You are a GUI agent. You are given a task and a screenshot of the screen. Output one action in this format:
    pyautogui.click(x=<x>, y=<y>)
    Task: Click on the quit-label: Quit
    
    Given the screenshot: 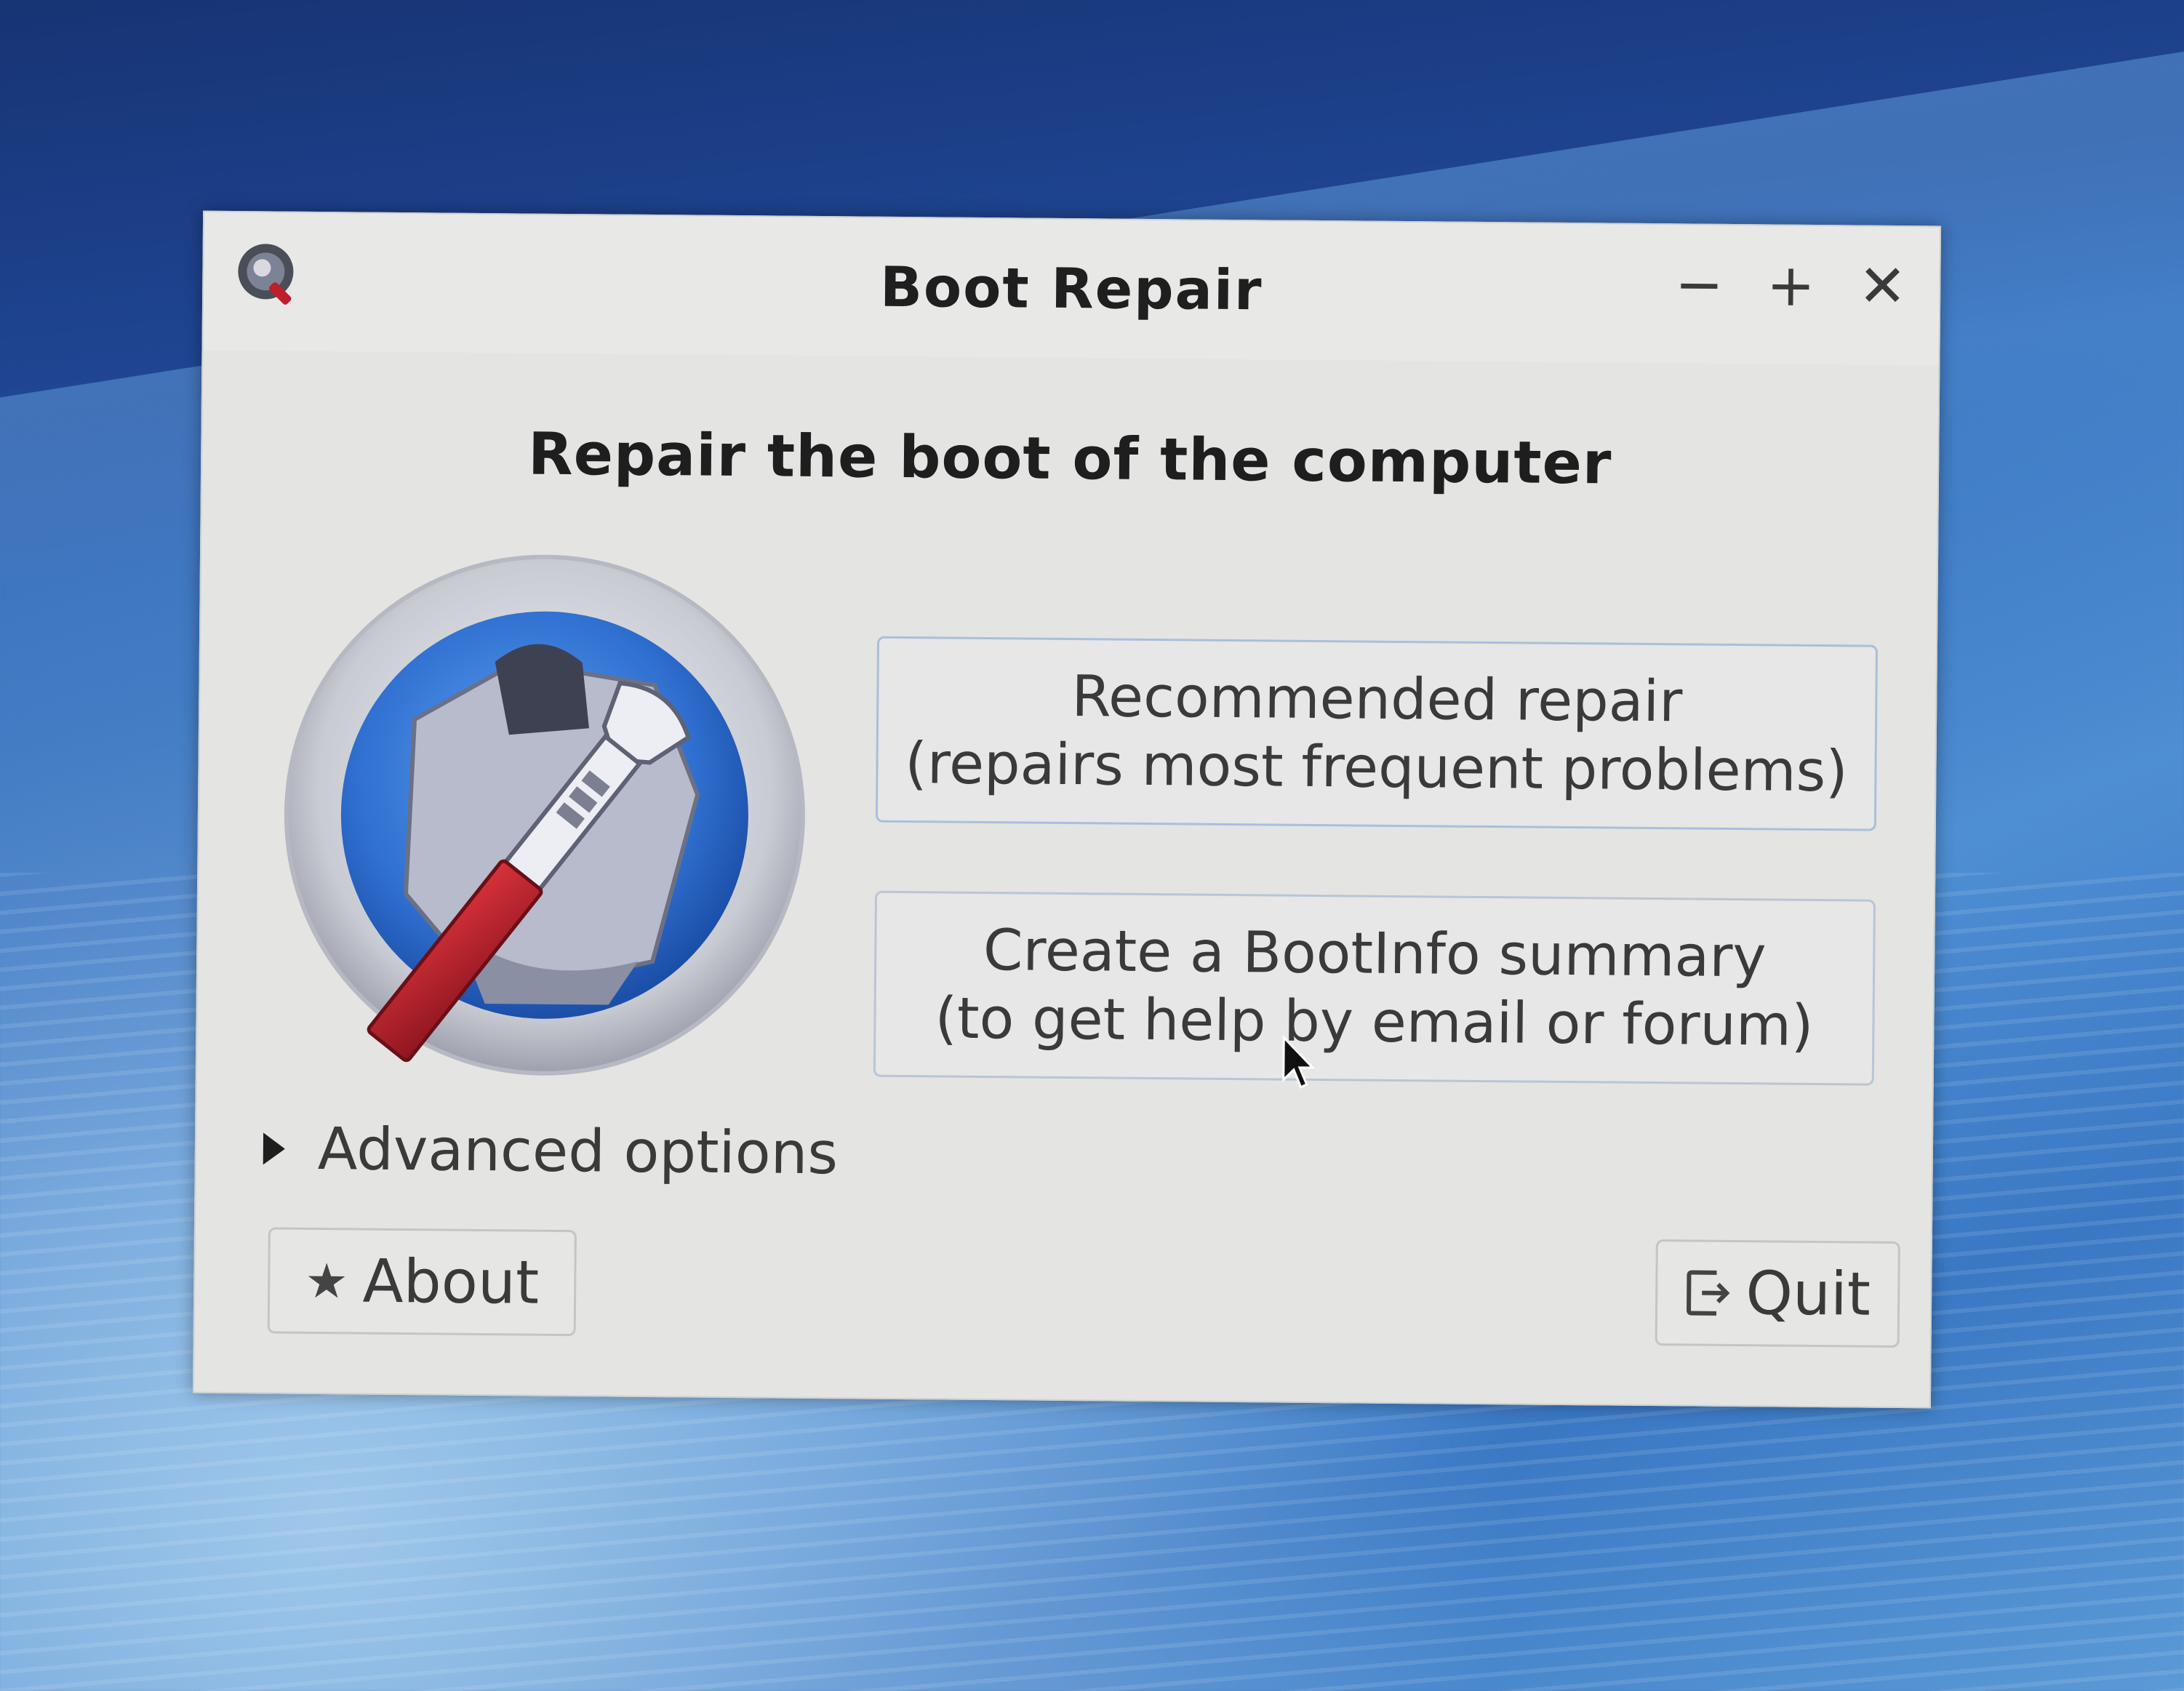 What is the action you would take?
    pyautogui.click(x=1808, y=1294)
    